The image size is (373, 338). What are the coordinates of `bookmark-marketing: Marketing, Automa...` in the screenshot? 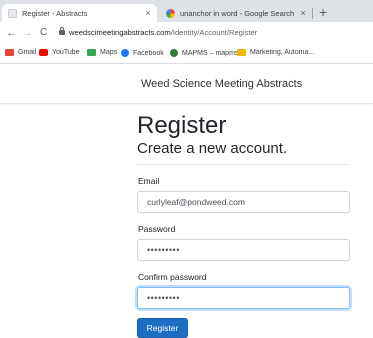 It's located at (275, 52).